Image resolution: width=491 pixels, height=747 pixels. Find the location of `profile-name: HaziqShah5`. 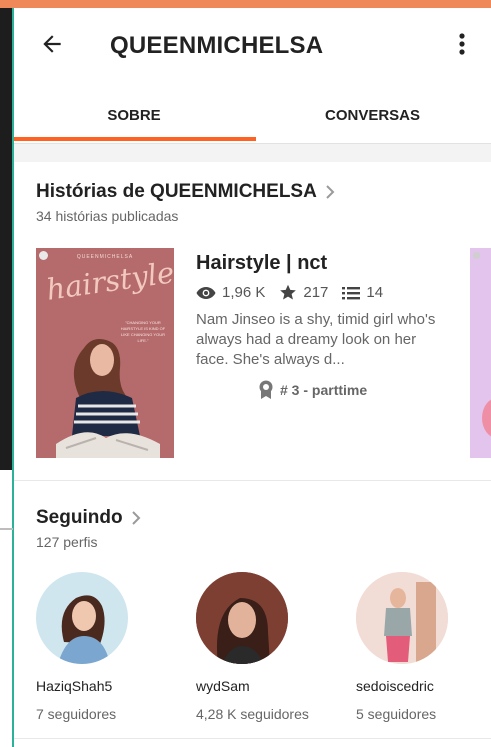

profile-name: HaziqShah5 is located at coordinates (74, 686).